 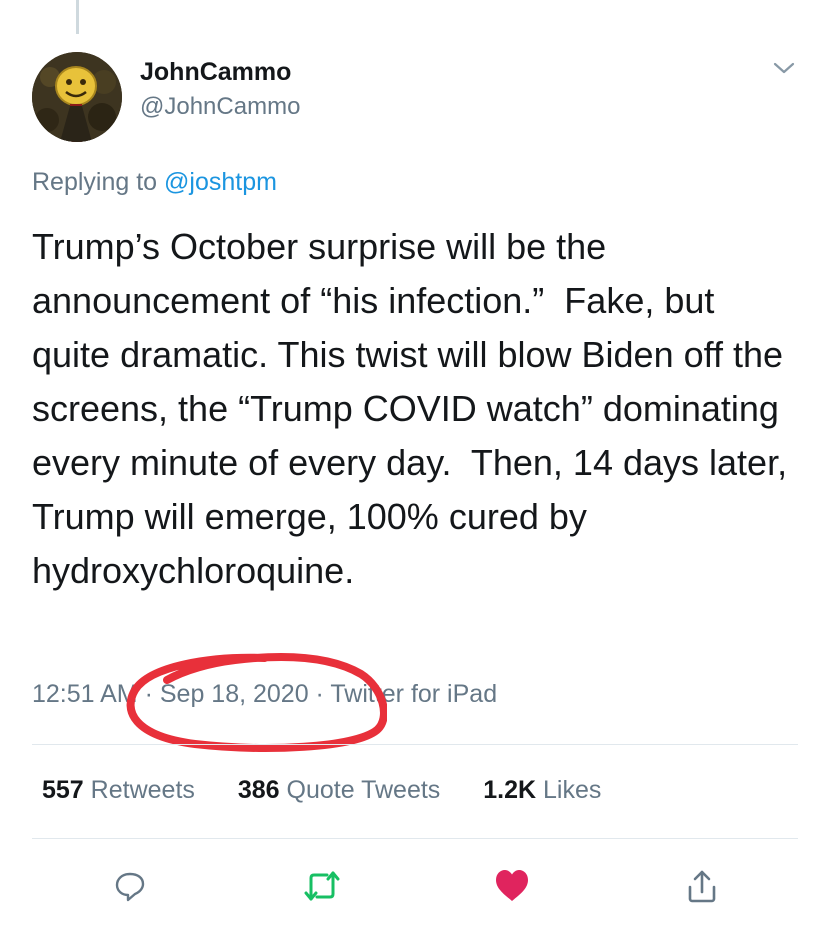 What do you see at coordinates (258, 790) in the screenshot?
I see `quote-tweets-count: 386` at bounding box center [258, 790].